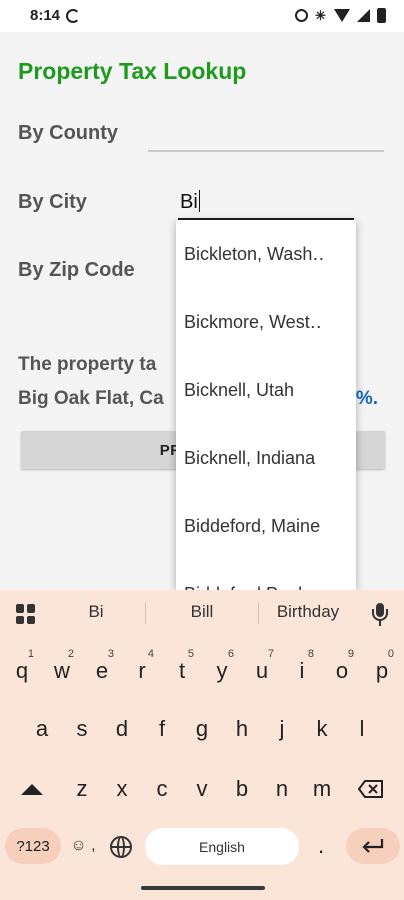 This screenshot has height=900, width=404. I want to click on key-label: z, so click(82, 788).